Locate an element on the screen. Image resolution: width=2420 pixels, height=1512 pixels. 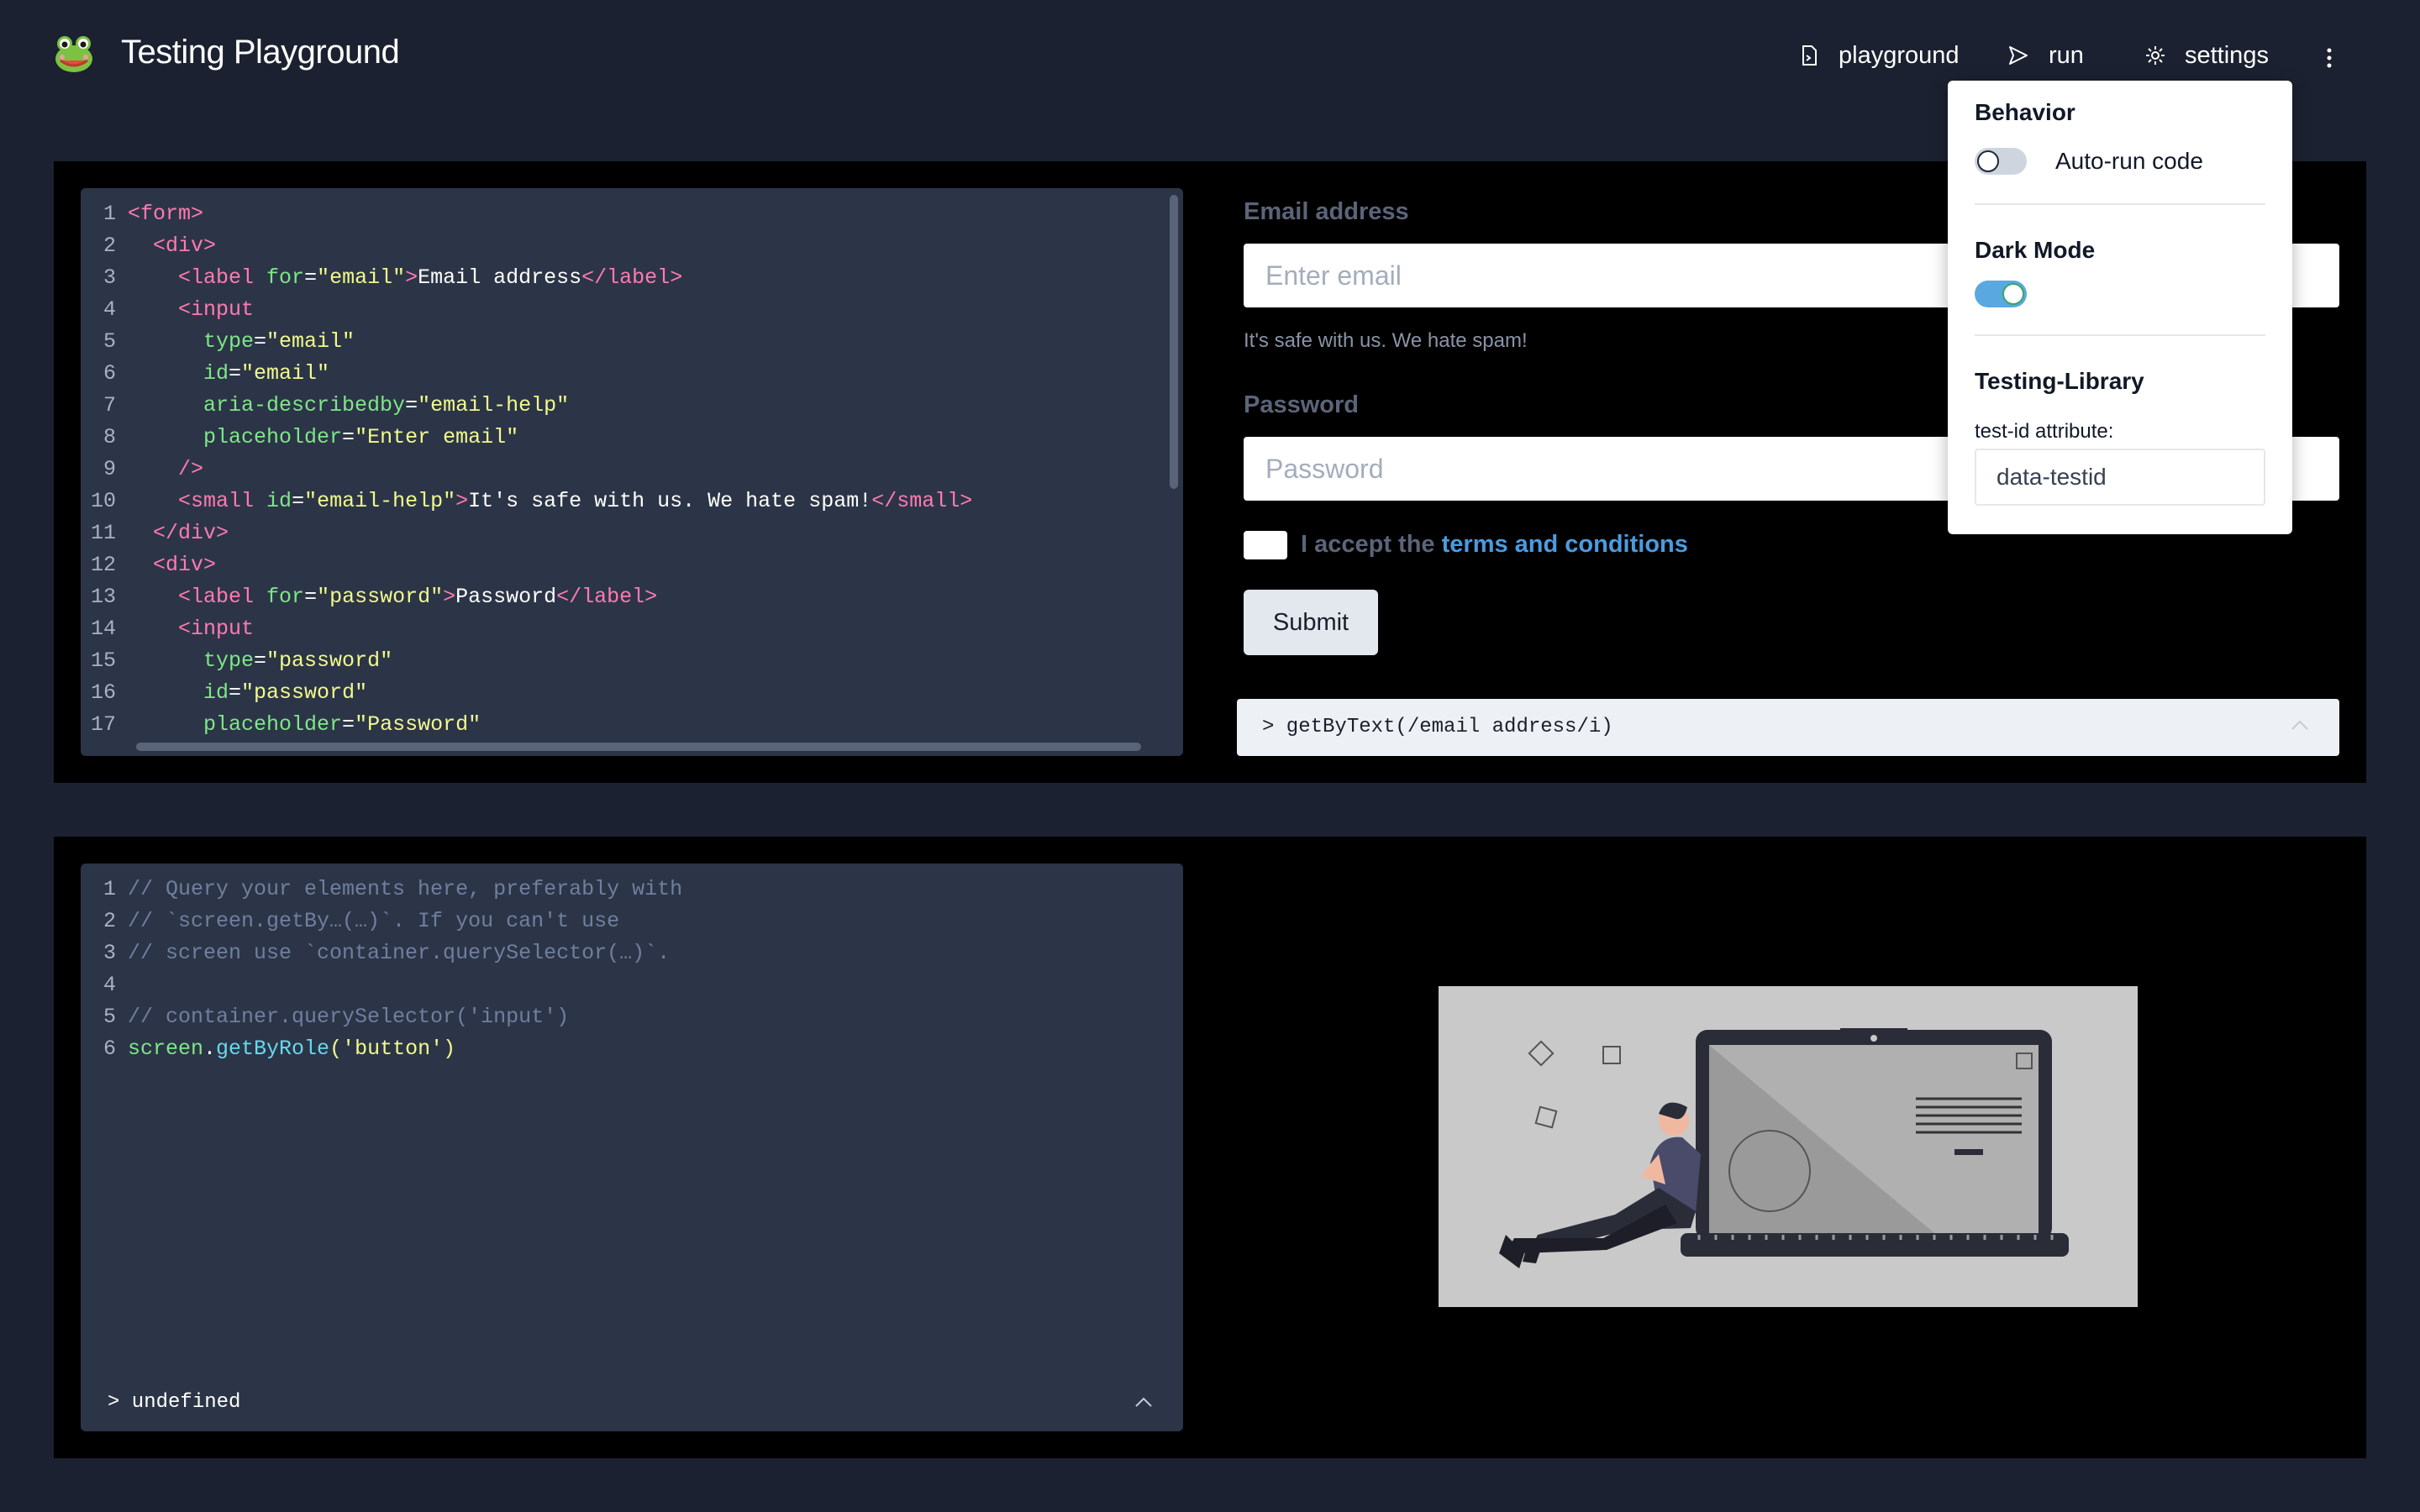
nav-settings-button: settings is located at coordinates (2207, 55).